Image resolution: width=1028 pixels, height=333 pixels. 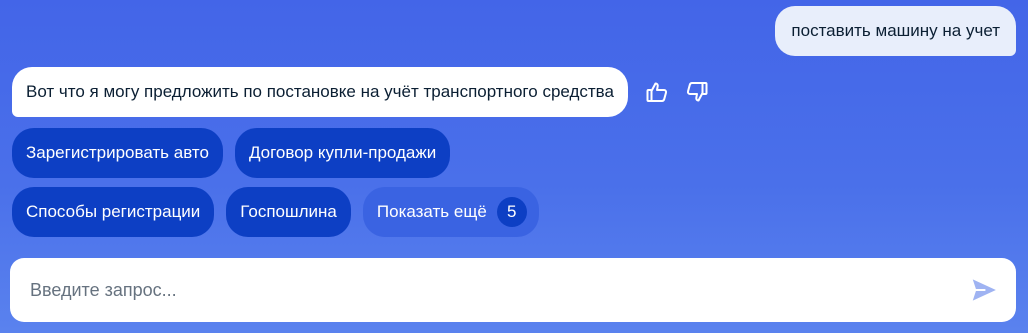 What do you see at coordinates (431, 211) in the screenshot?
I see `show-more-label: Показать ещё` at bounding box center [431, 211].